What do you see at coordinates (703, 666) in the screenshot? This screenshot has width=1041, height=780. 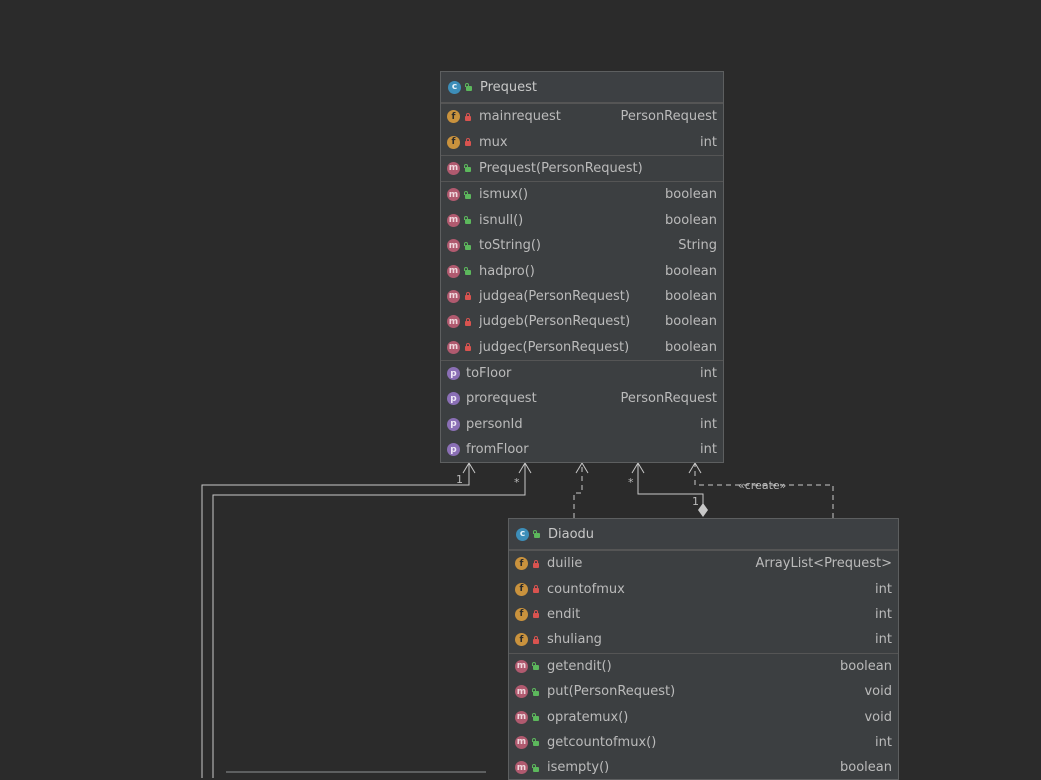 I see `method-row: m getendit() boolean` at bounding box center [703, 666].